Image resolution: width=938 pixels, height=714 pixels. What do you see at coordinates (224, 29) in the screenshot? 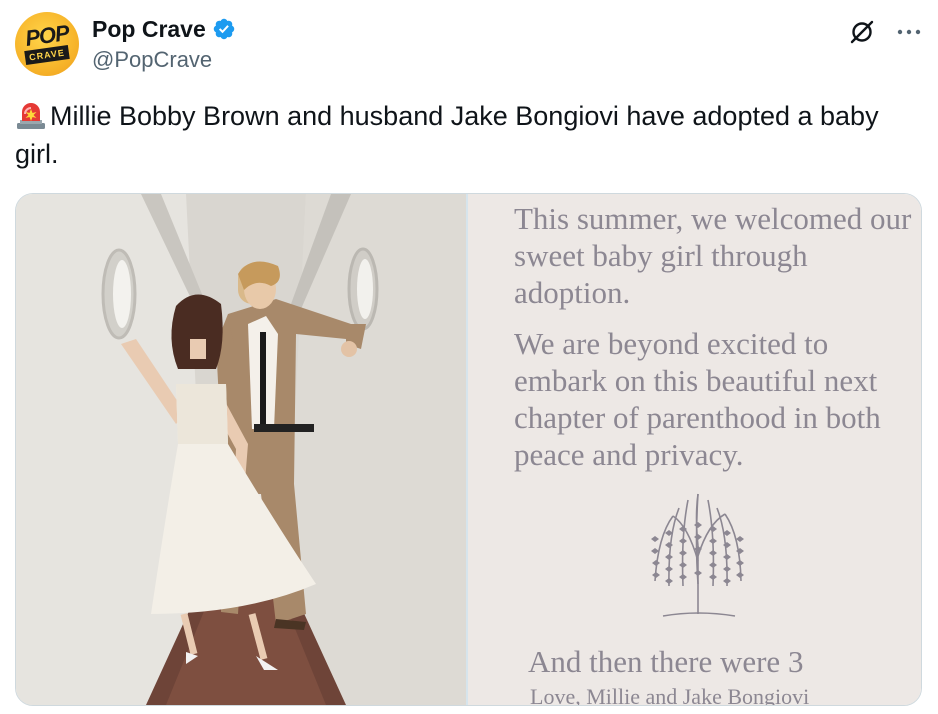
I see `verified-badge-icon` at bounding box center [224, 29].